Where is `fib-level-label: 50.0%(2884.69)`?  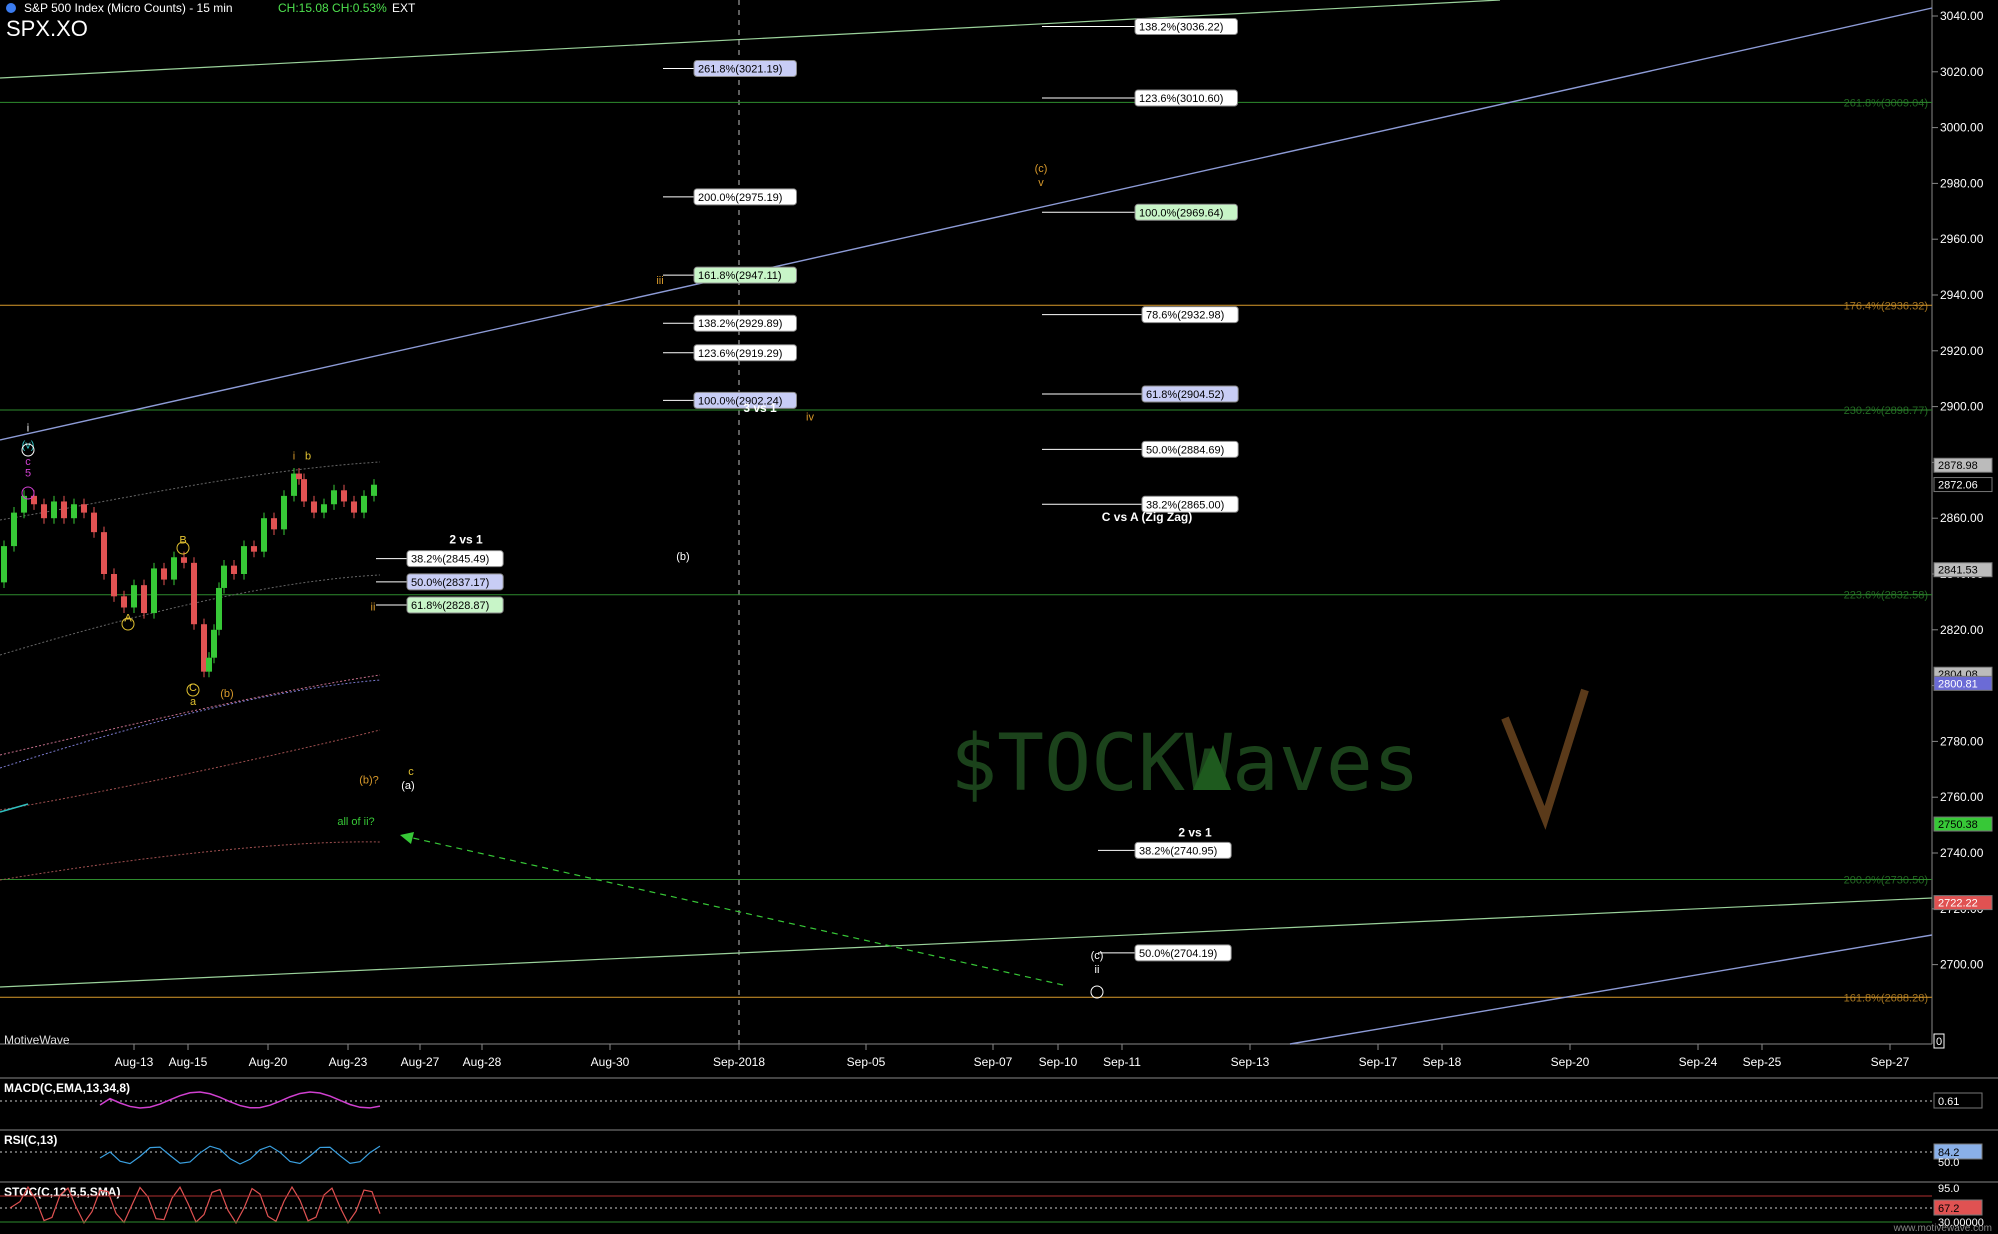 fib-level-label: 50.0%(2884.69) is located at coordinates (1185, 450).